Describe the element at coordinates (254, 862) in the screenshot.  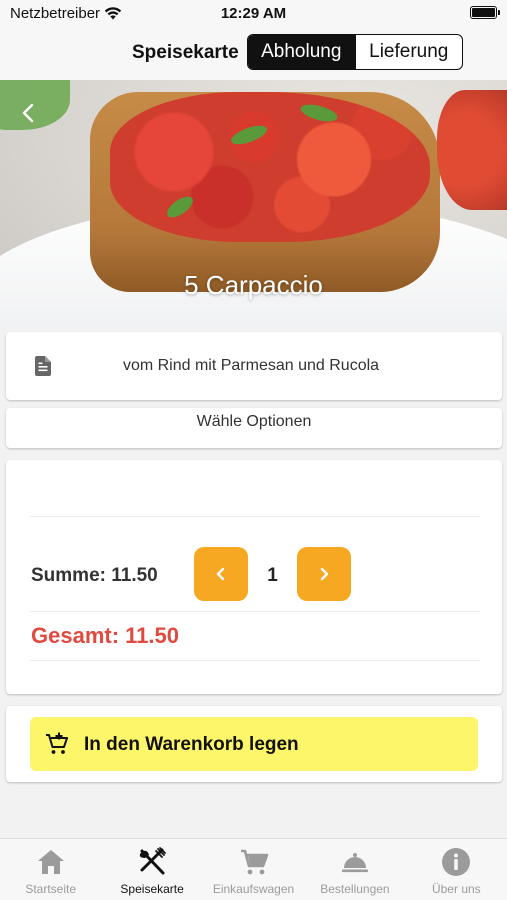
I see `cart-icon` at that location.